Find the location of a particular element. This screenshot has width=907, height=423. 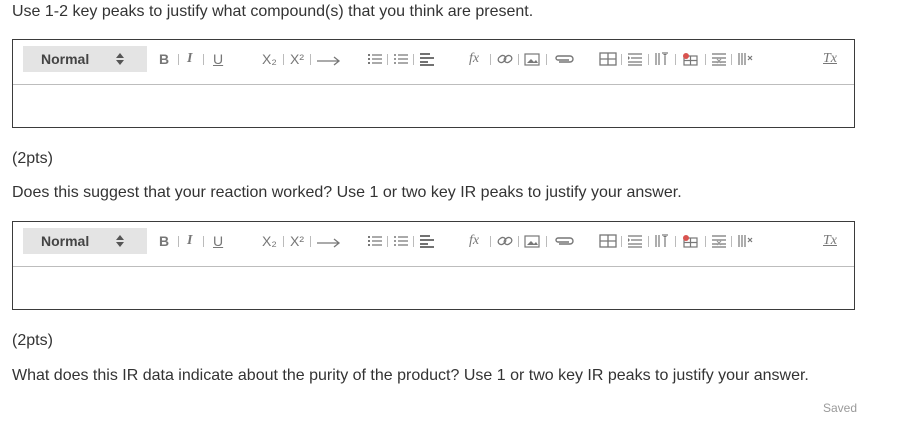

question-3-points: (2pts) is located at coordinates (32, 340).